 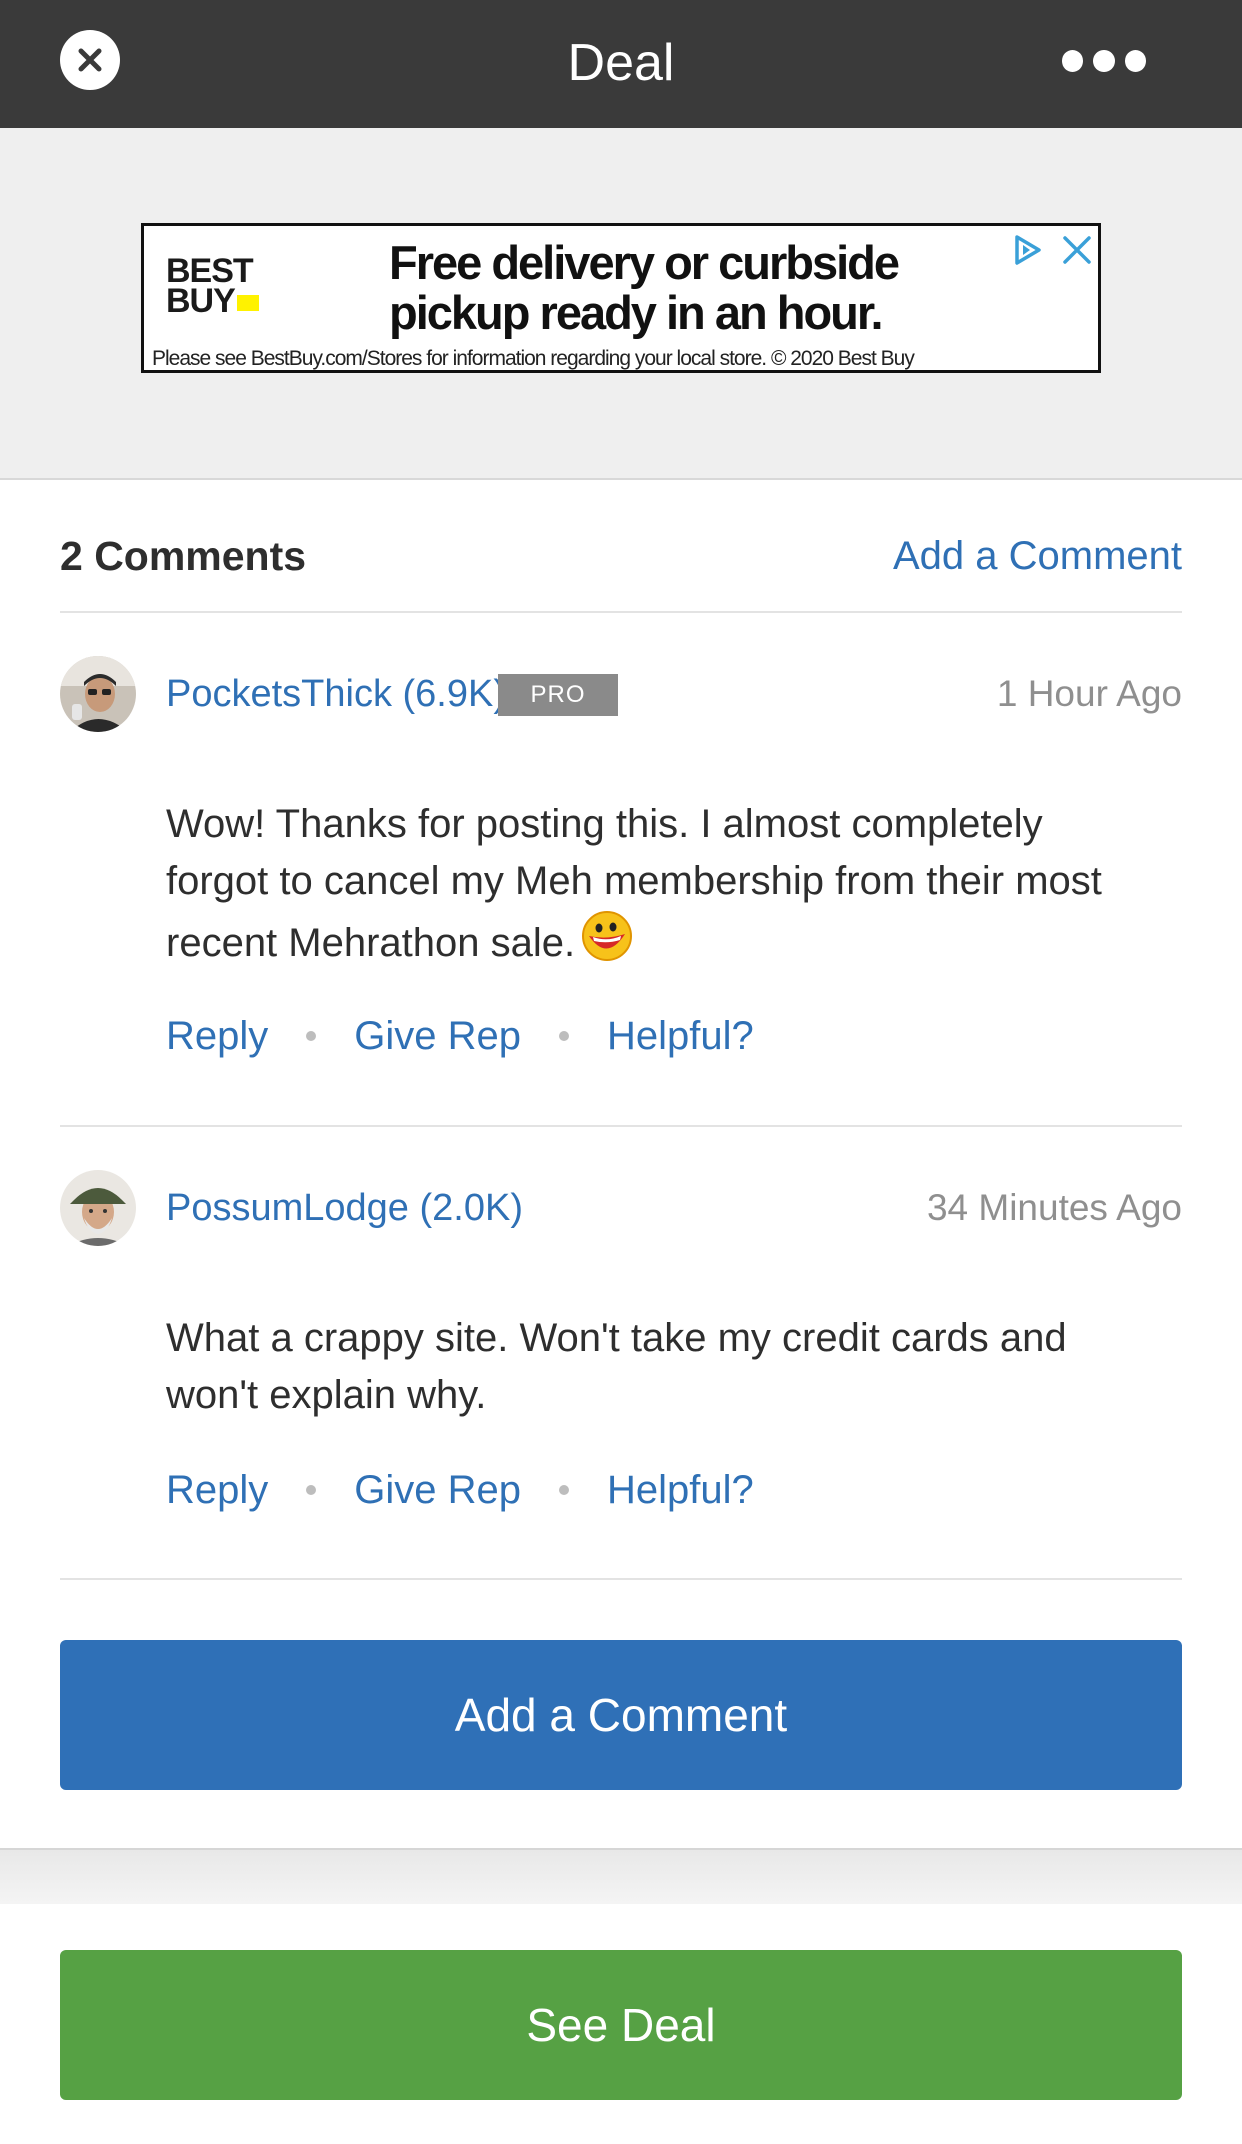 What do you see at coordinates (1104, 62) in the screenshot?
I see `more-options-button` at bounding box center [1104, 62].